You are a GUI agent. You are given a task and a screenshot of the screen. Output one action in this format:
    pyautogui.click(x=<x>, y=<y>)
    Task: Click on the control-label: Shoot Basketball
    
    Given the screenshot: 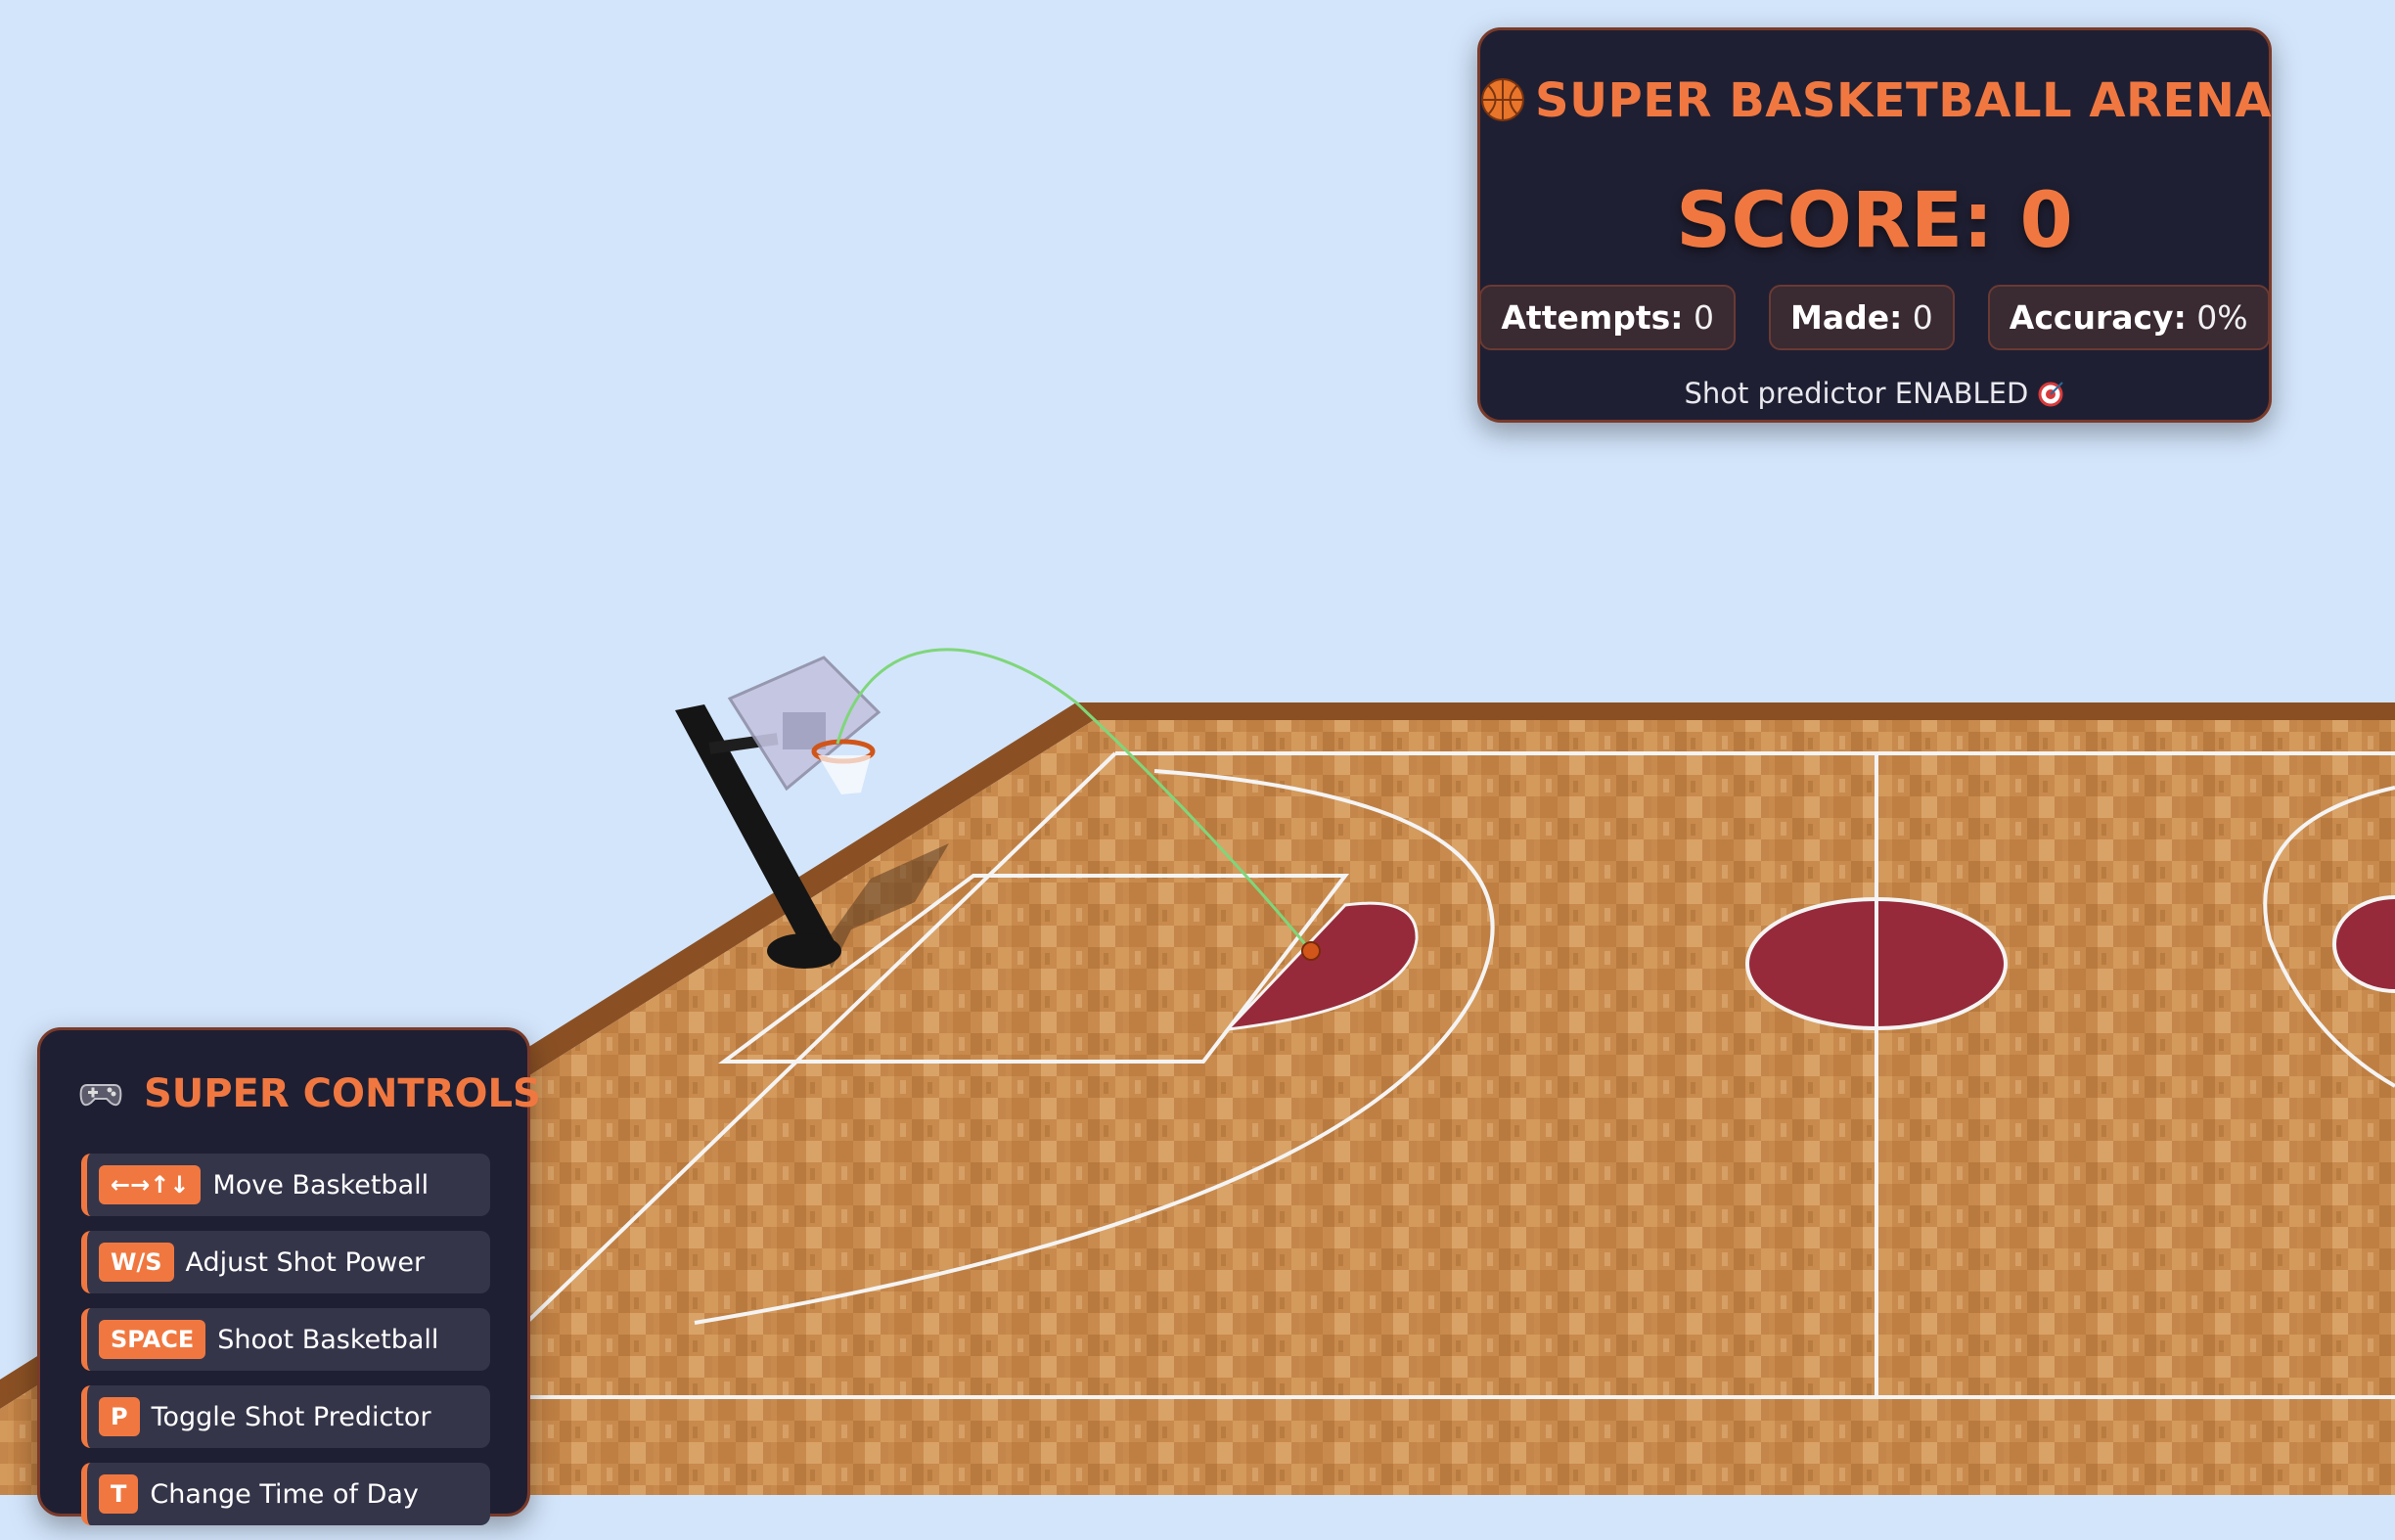 What is the action you would take?
    pyautogui.click(x=328, y=1340)
    